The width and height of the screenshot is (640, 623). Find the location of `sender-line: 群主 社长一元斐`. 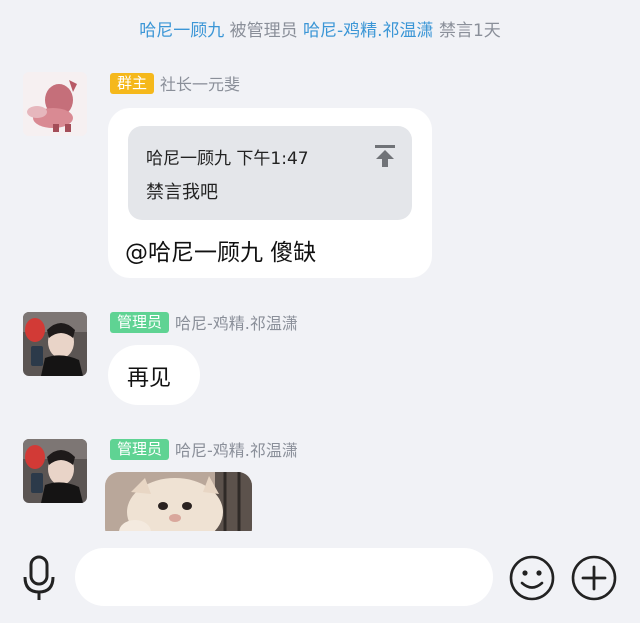

sender-line: 群主 社长一元斐 is located at coordinates (175, 83).